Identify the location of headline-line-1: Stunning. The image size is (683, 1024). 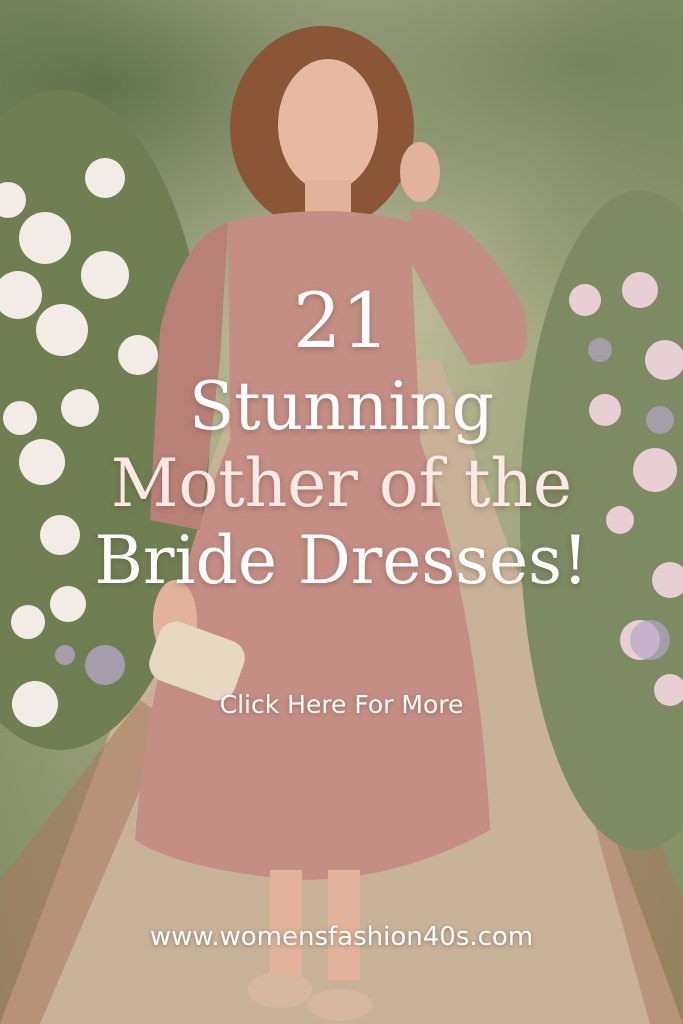
(341, 406).